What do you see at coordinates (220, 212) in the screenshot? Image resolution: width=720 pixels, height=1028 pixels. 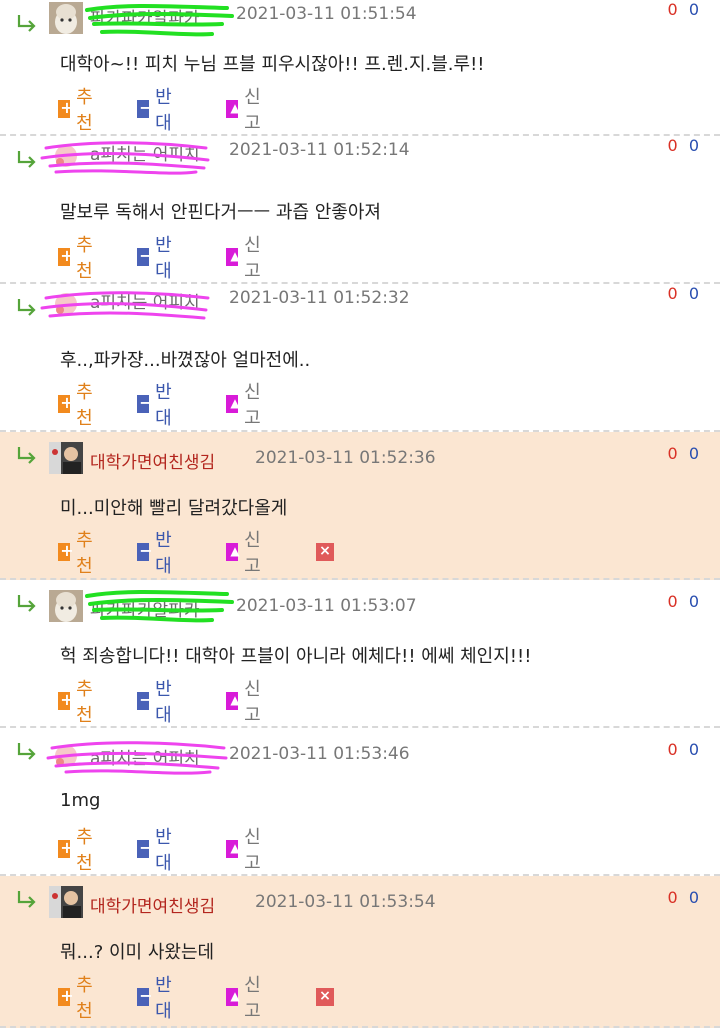 I see `comment-text: 말보루 독해서 안핀다거ㅡㅡ 과즙 안좋아져` at bounding box center [220, 212].